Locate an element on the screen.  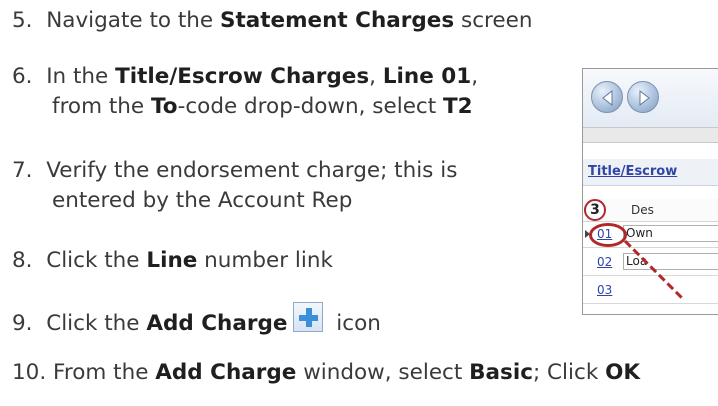
inset-toolbar is located at coordinates (650, 98).